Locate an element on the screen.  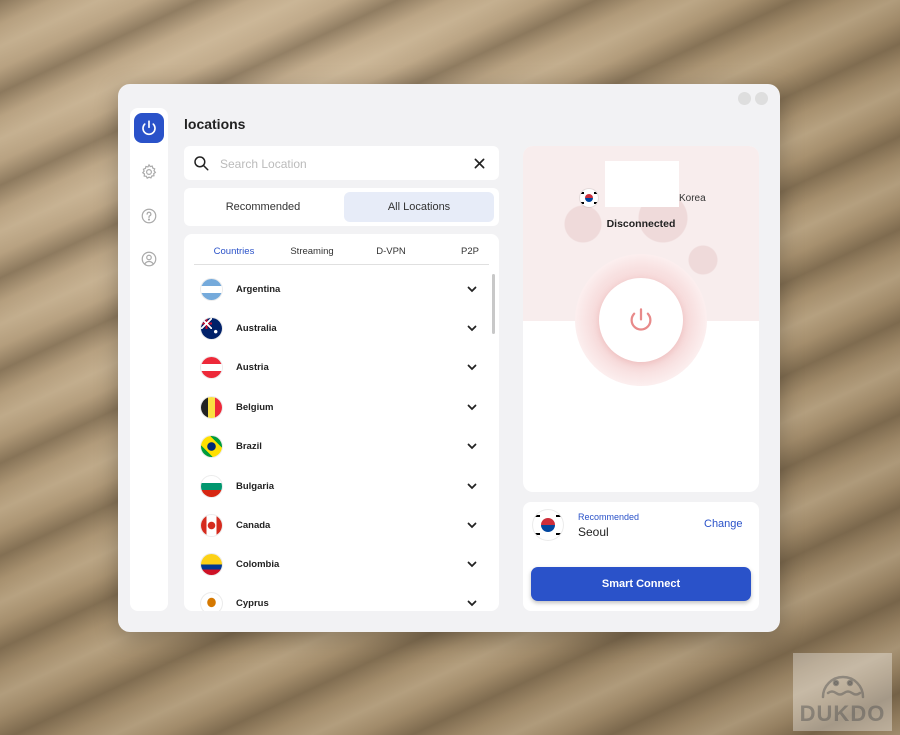
close-icon is located at coordinates (479, 163).